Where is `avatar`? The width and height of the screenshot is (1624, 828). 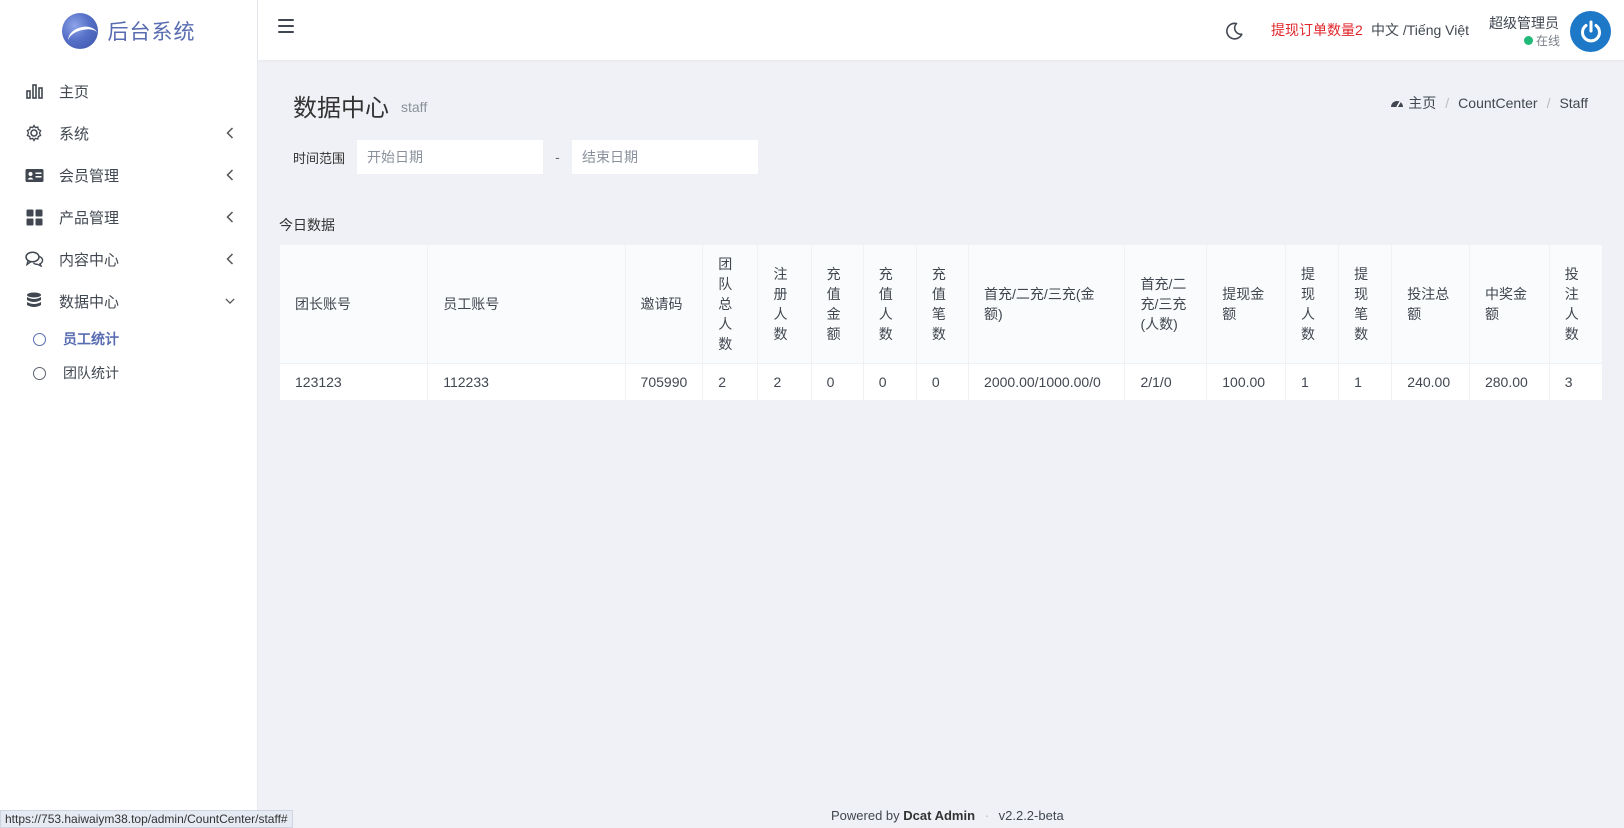
avatar is located at coordinates (1590, 31).